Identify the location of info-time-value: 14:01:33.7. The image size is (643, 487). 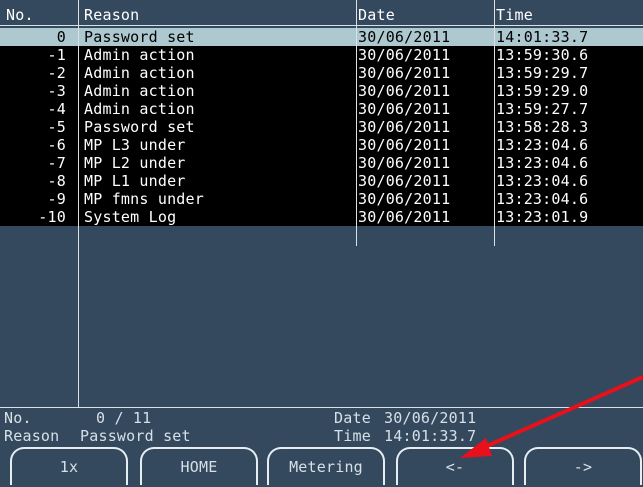
(430, 436).